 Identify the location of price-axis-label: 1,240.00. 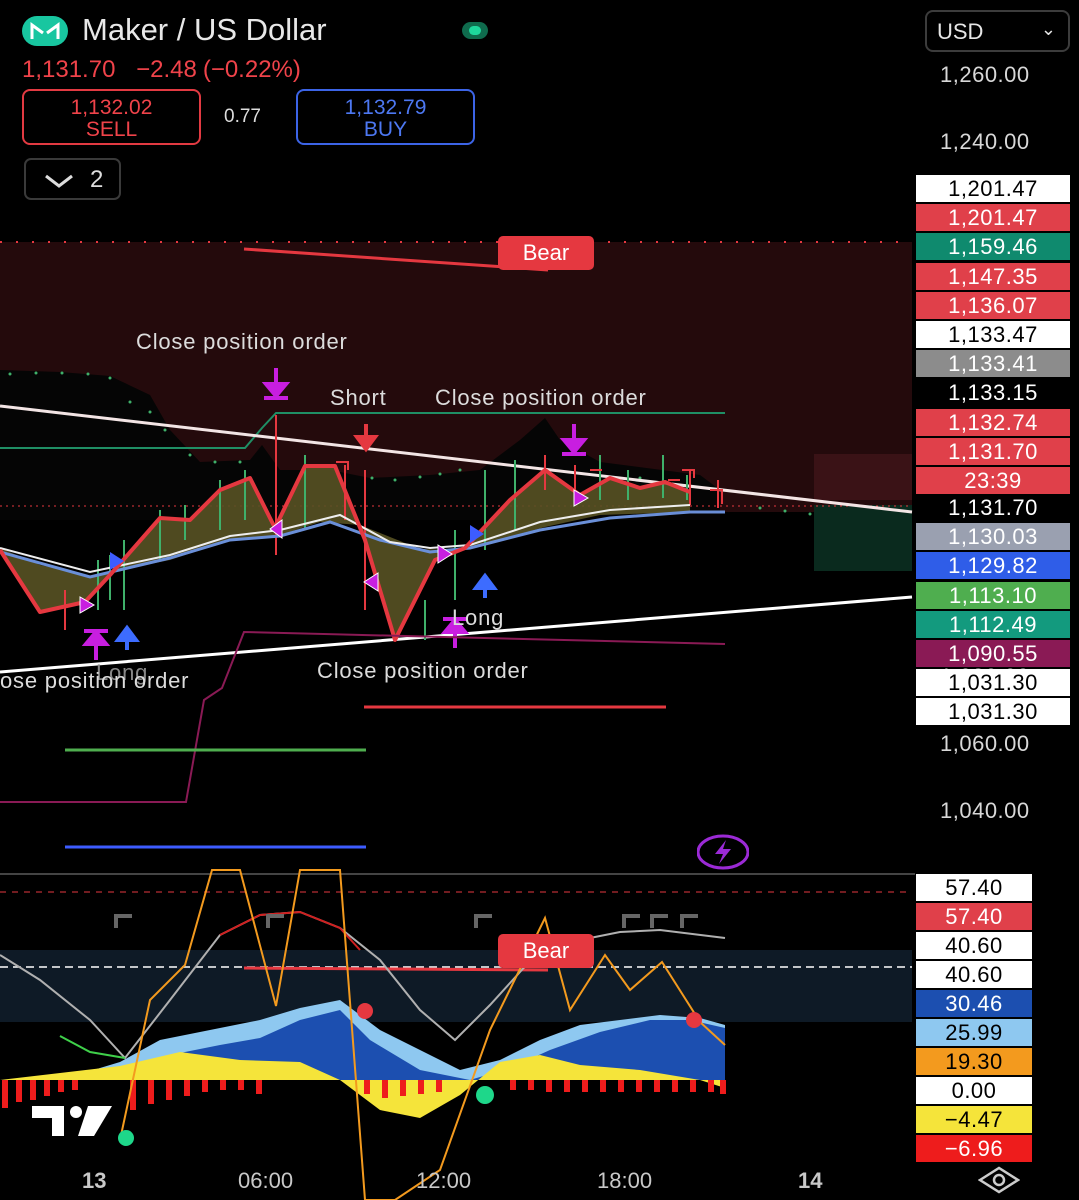
(985, 141).